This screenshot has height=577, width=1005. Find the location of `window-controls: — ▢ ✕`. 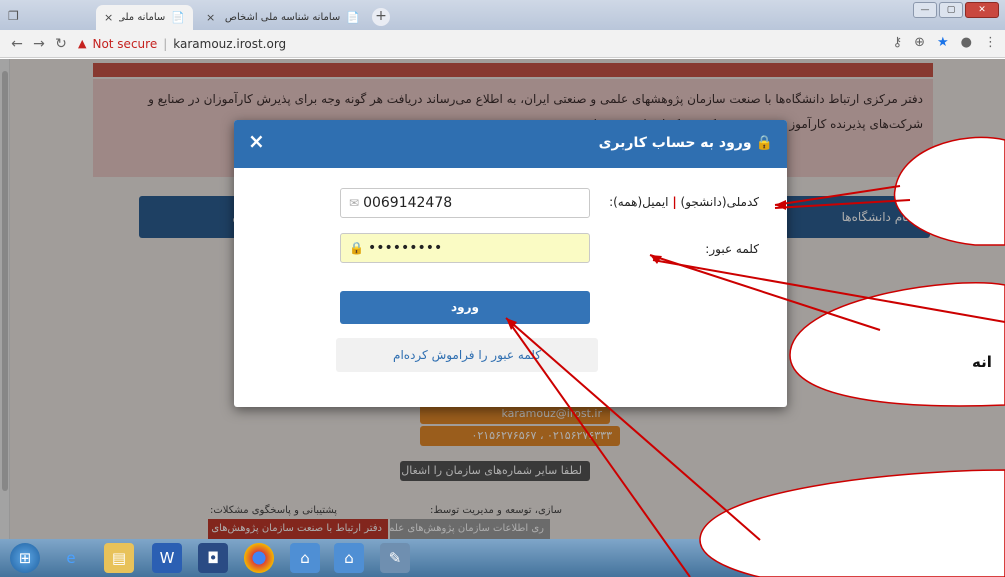

window-controls: — ▢ ✕ is located at coordinates (956, 10).